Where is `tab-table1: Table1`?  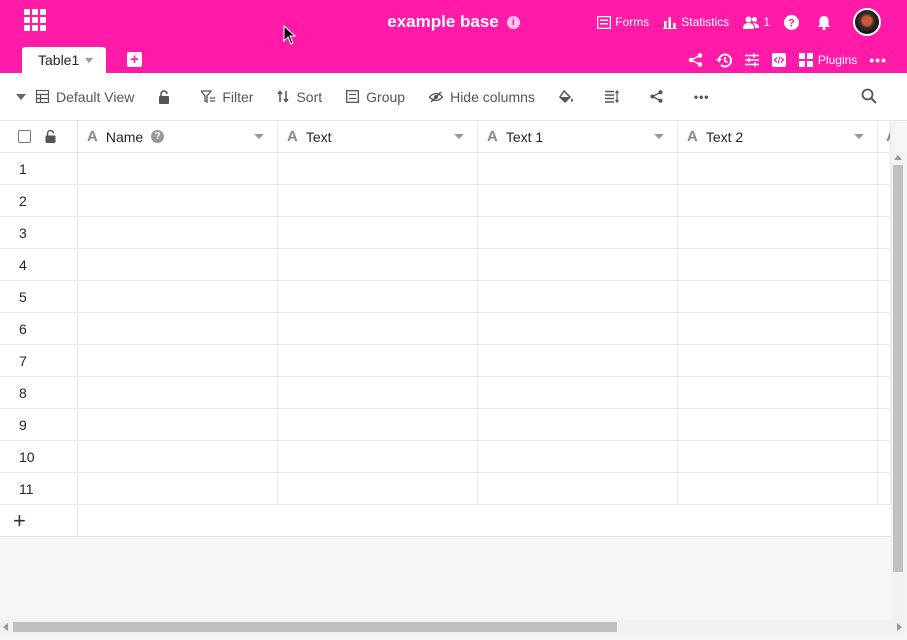
tab-table1: Table1 is located at coordinates (64, 60).